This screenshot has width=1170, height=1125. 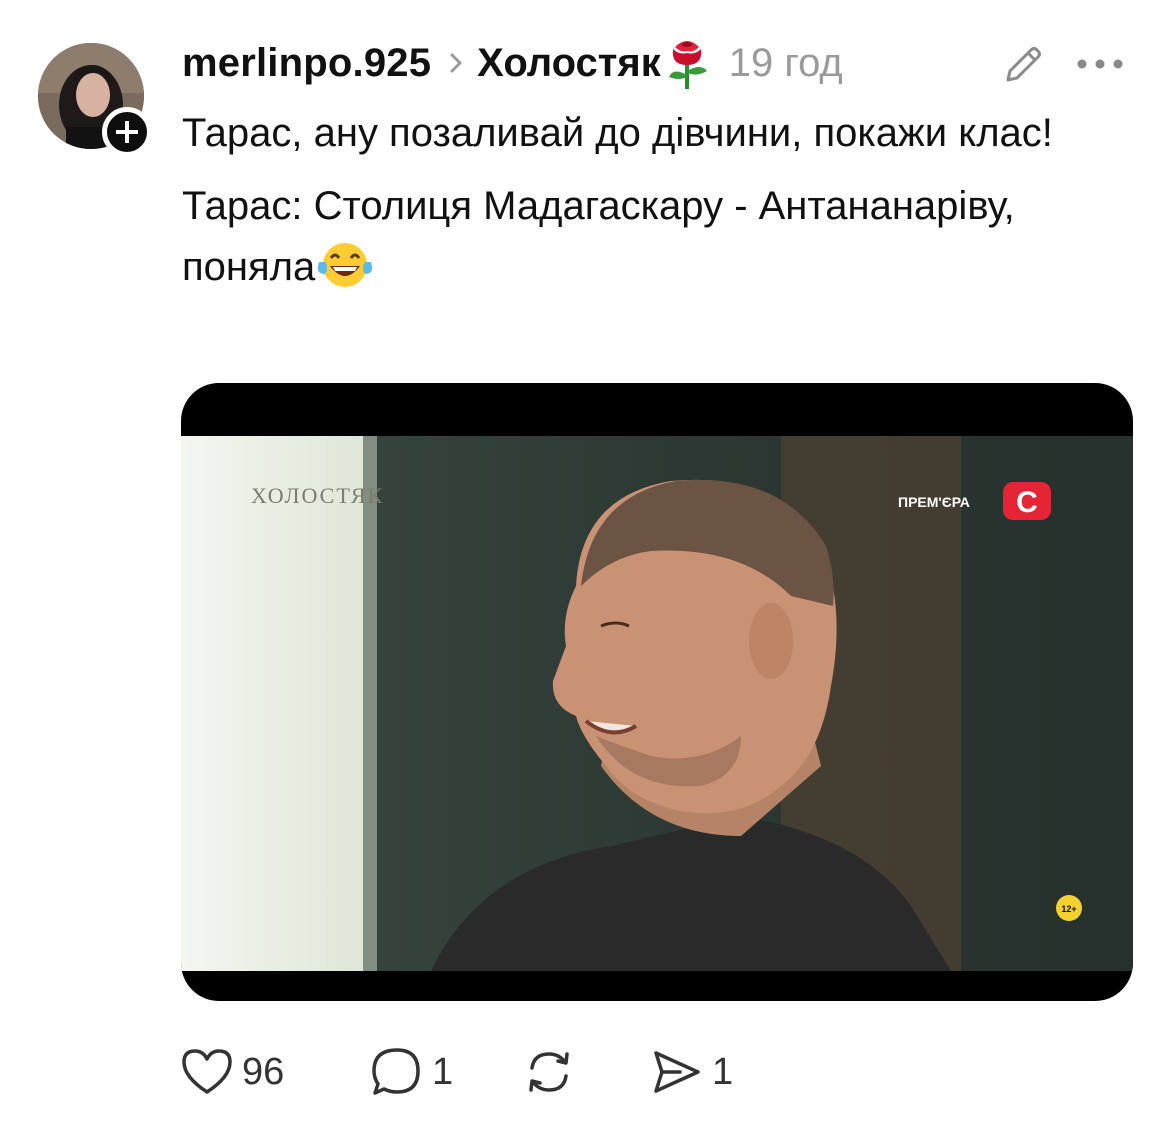 What do you see at coordinates (934, 502) in the screenshot?
I see `premiere-label: ПРЕМ'ЄРА` at bounding box center [934, 502].